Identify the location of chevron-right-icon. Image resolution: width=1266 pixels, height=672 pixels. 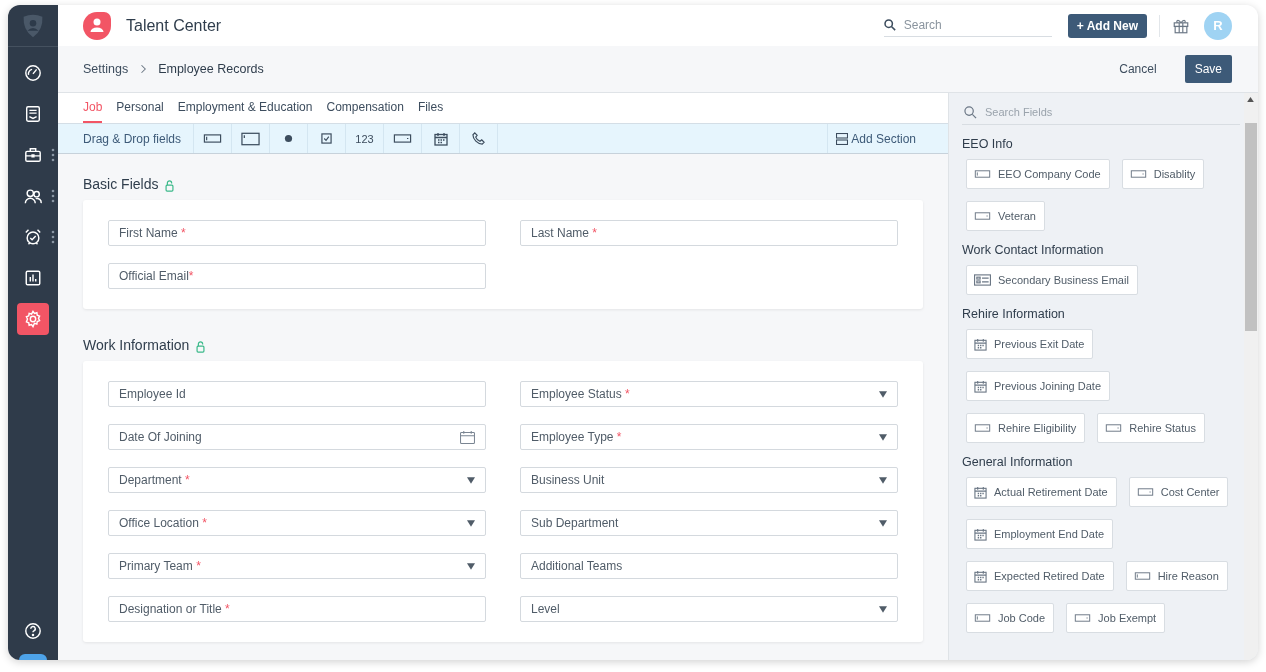
(143, 69).